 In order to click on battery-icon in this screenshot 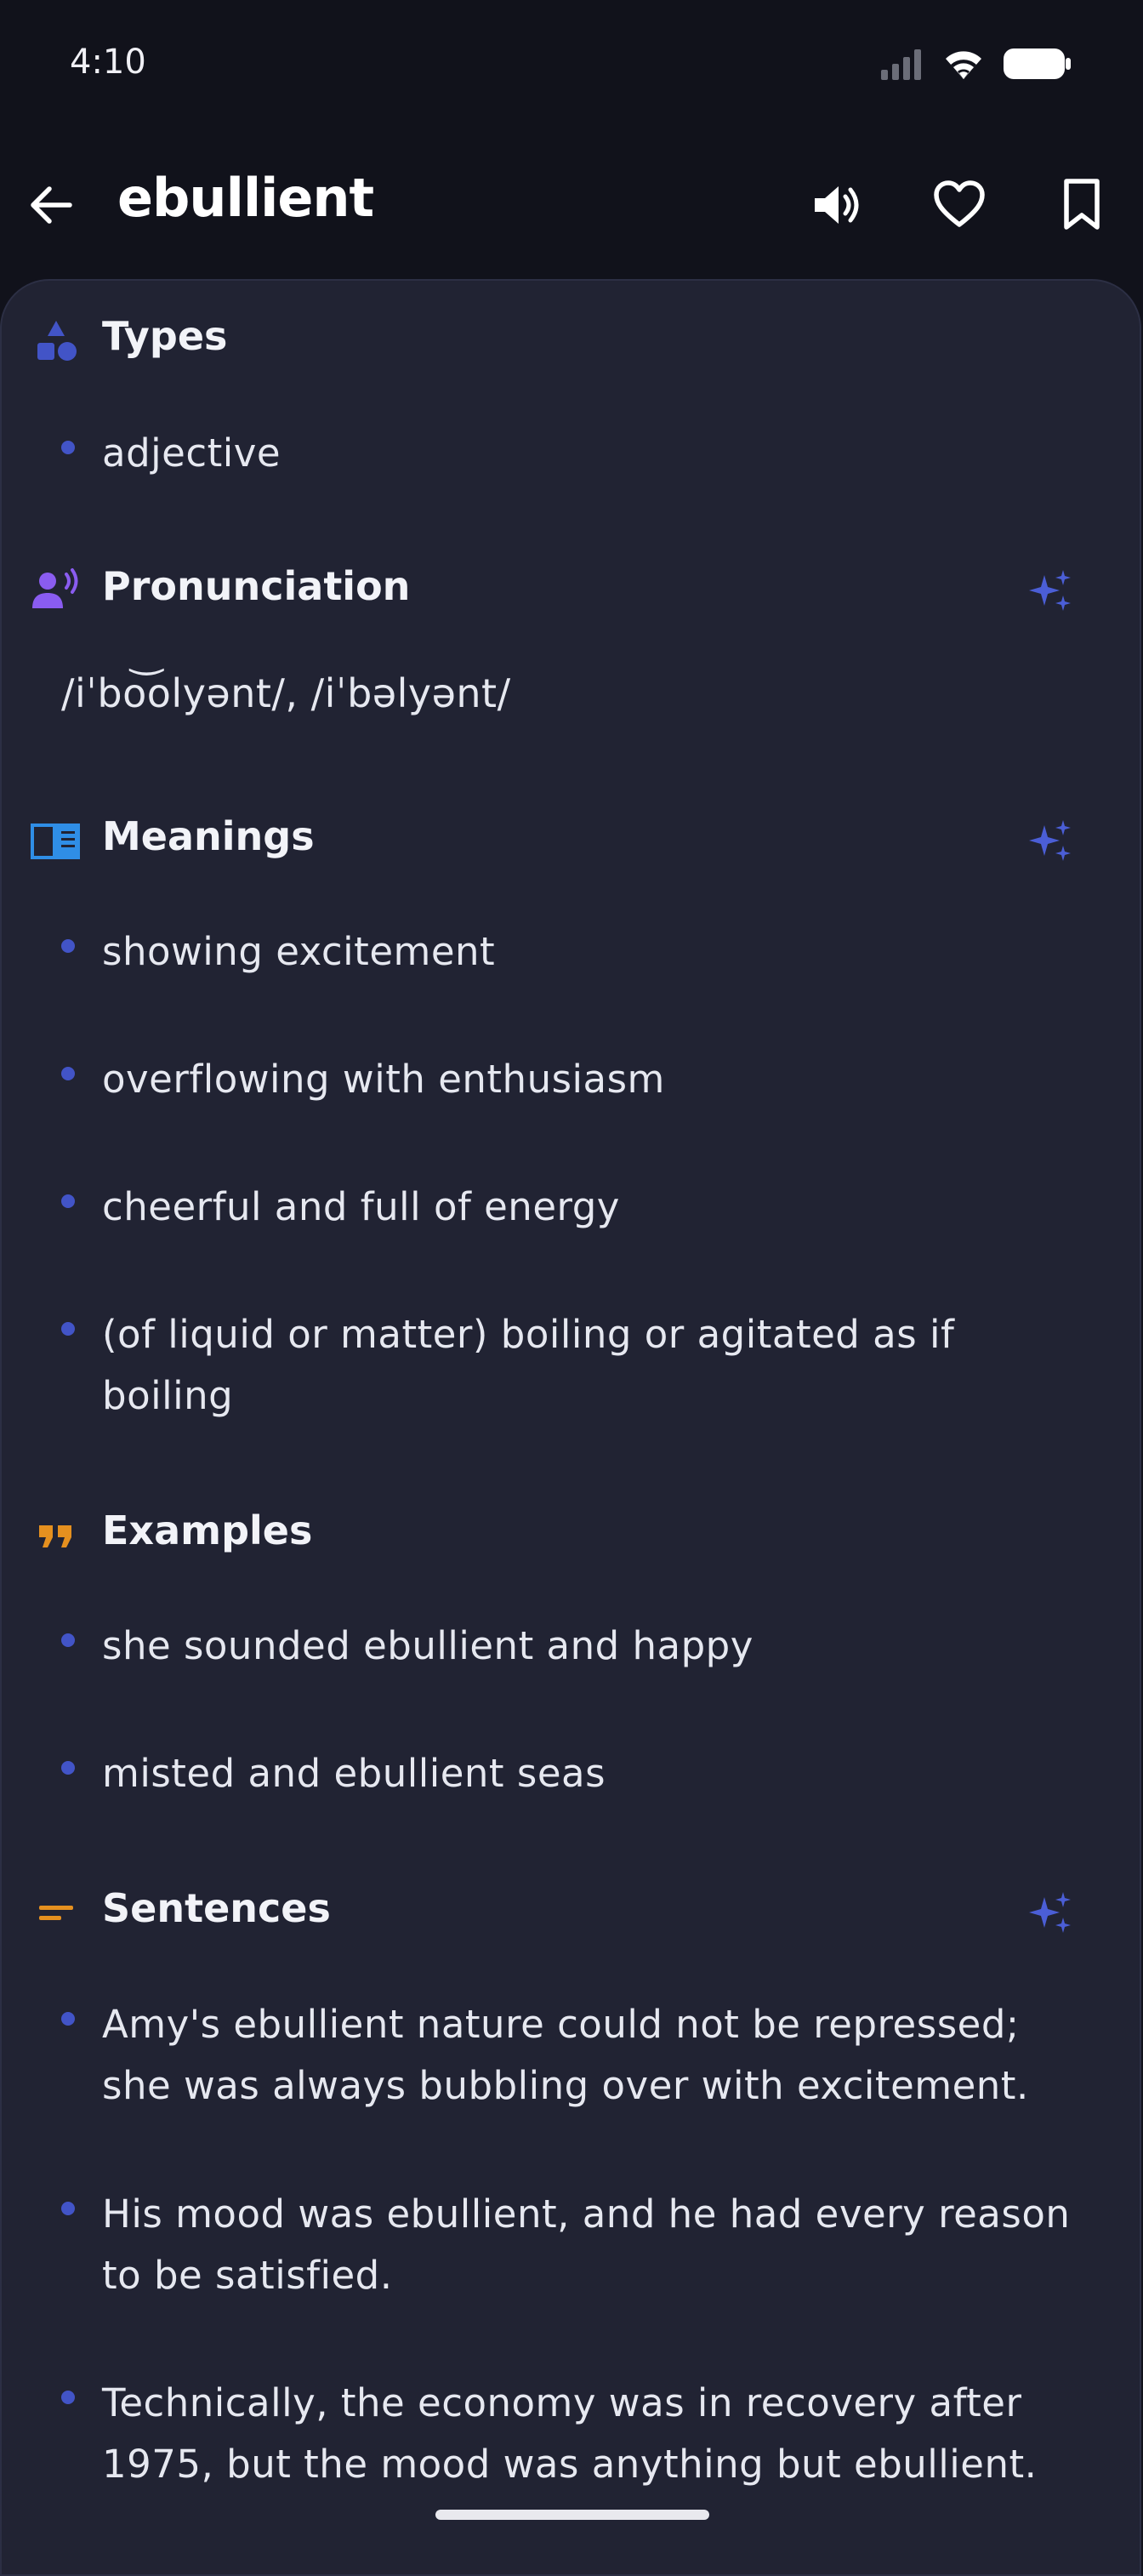, I will do `click(1038, 65)`.